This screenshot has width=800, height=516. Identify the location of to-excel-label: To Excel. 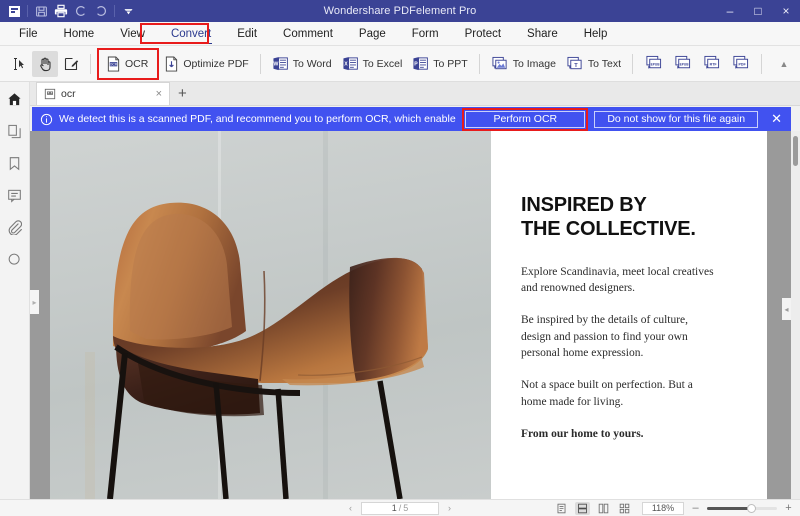
(382, 63).